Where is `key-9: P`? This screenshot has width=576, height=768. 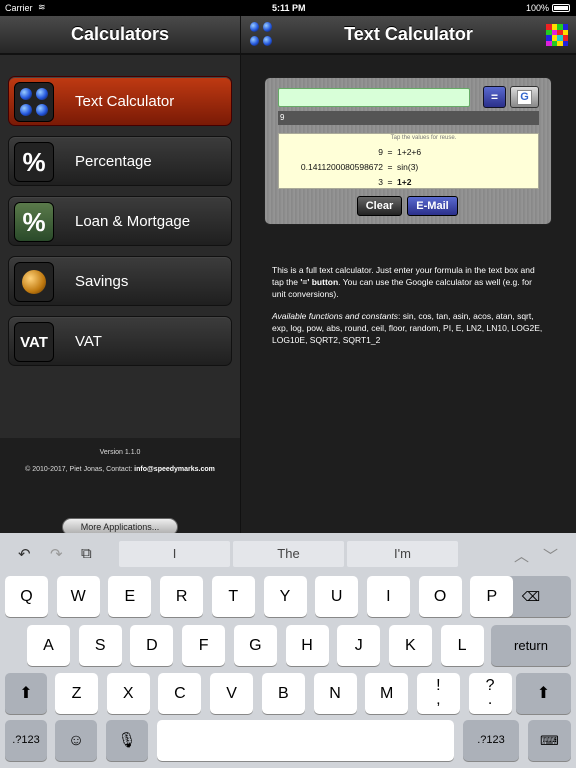
key-9: P is located at coordinates (492, 596).